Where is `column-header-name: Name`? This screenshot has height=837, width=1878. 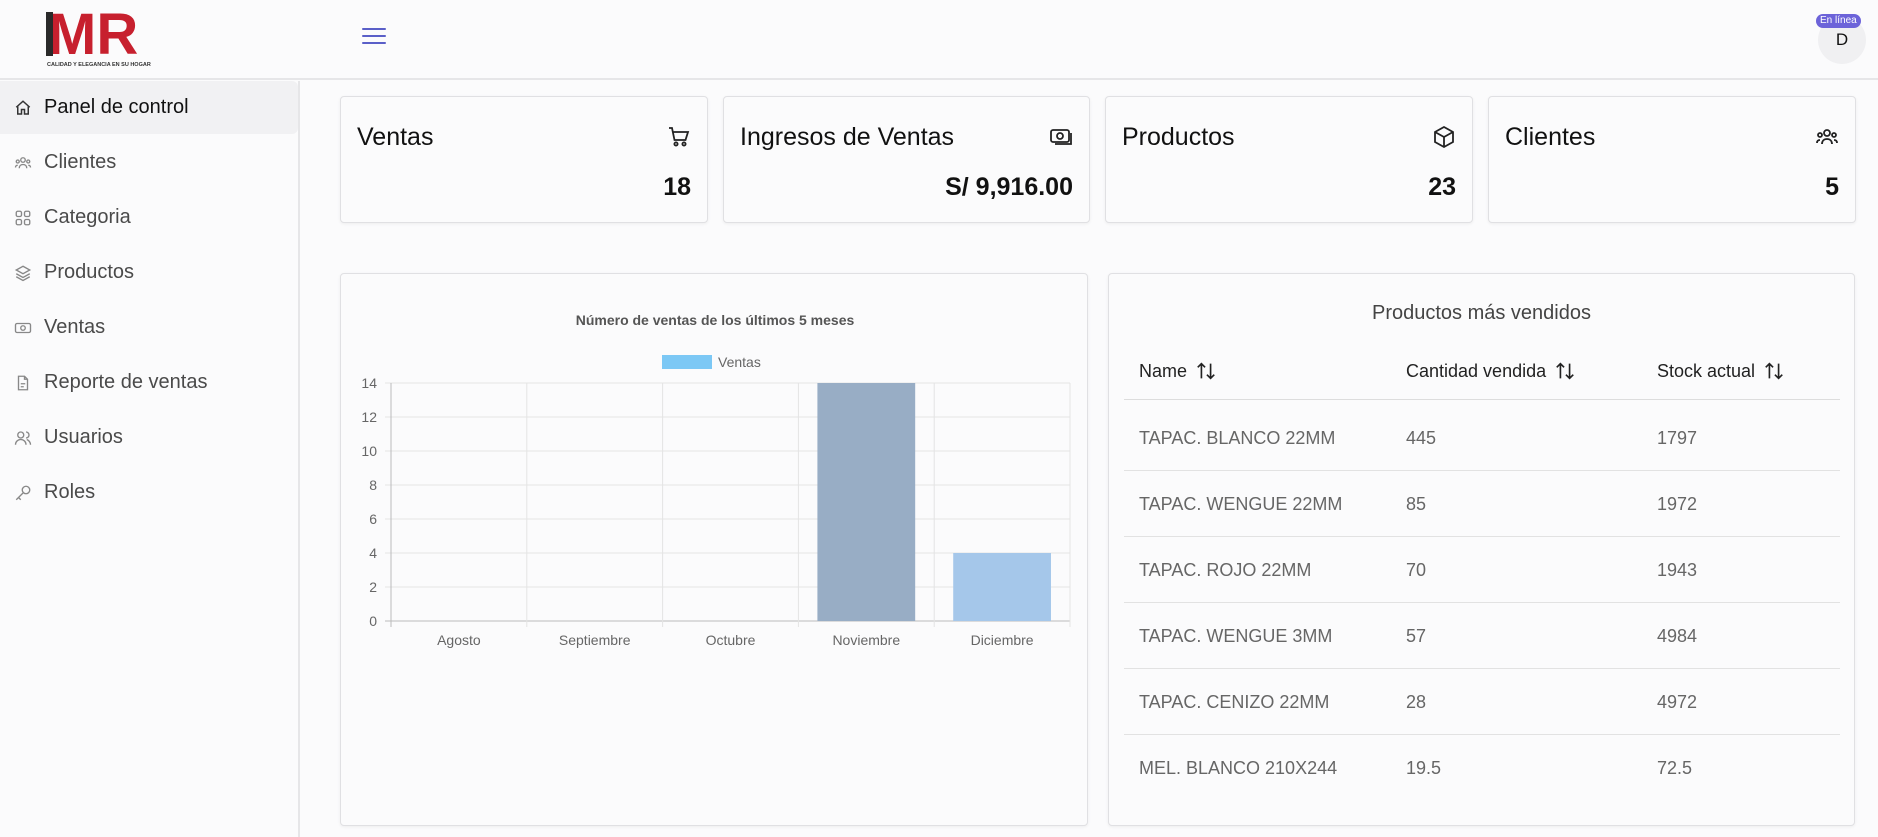 column-header-name: Name is located at coordinates (1178, 371).